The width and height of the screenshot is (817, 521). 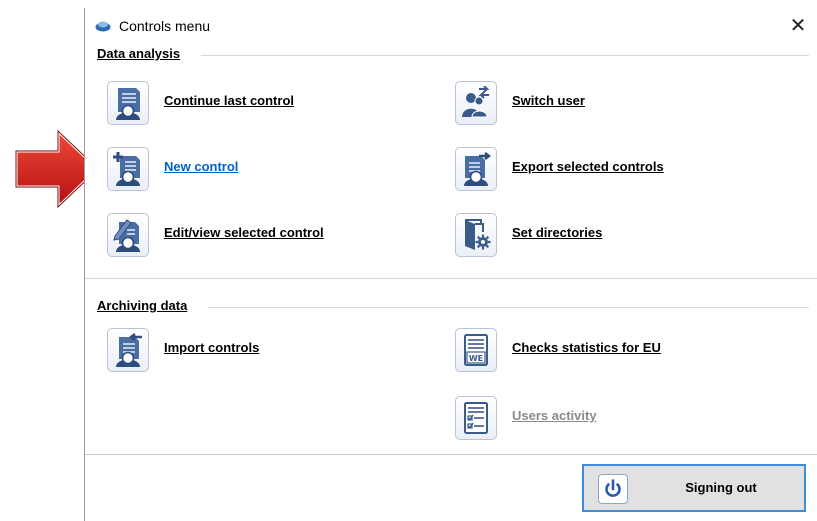 I want to click on new-document-icon, so click(x=128, y=169).